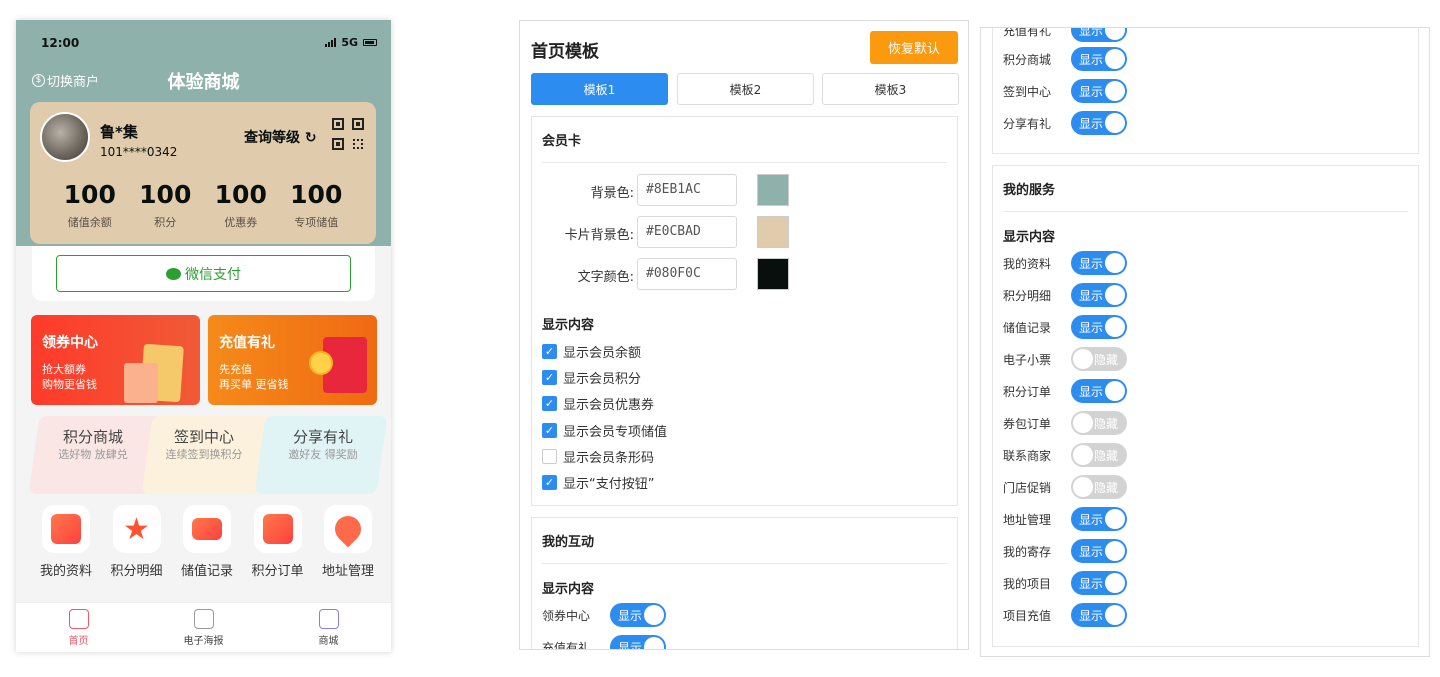  I want to click on battery-icon, so click(370, 42).